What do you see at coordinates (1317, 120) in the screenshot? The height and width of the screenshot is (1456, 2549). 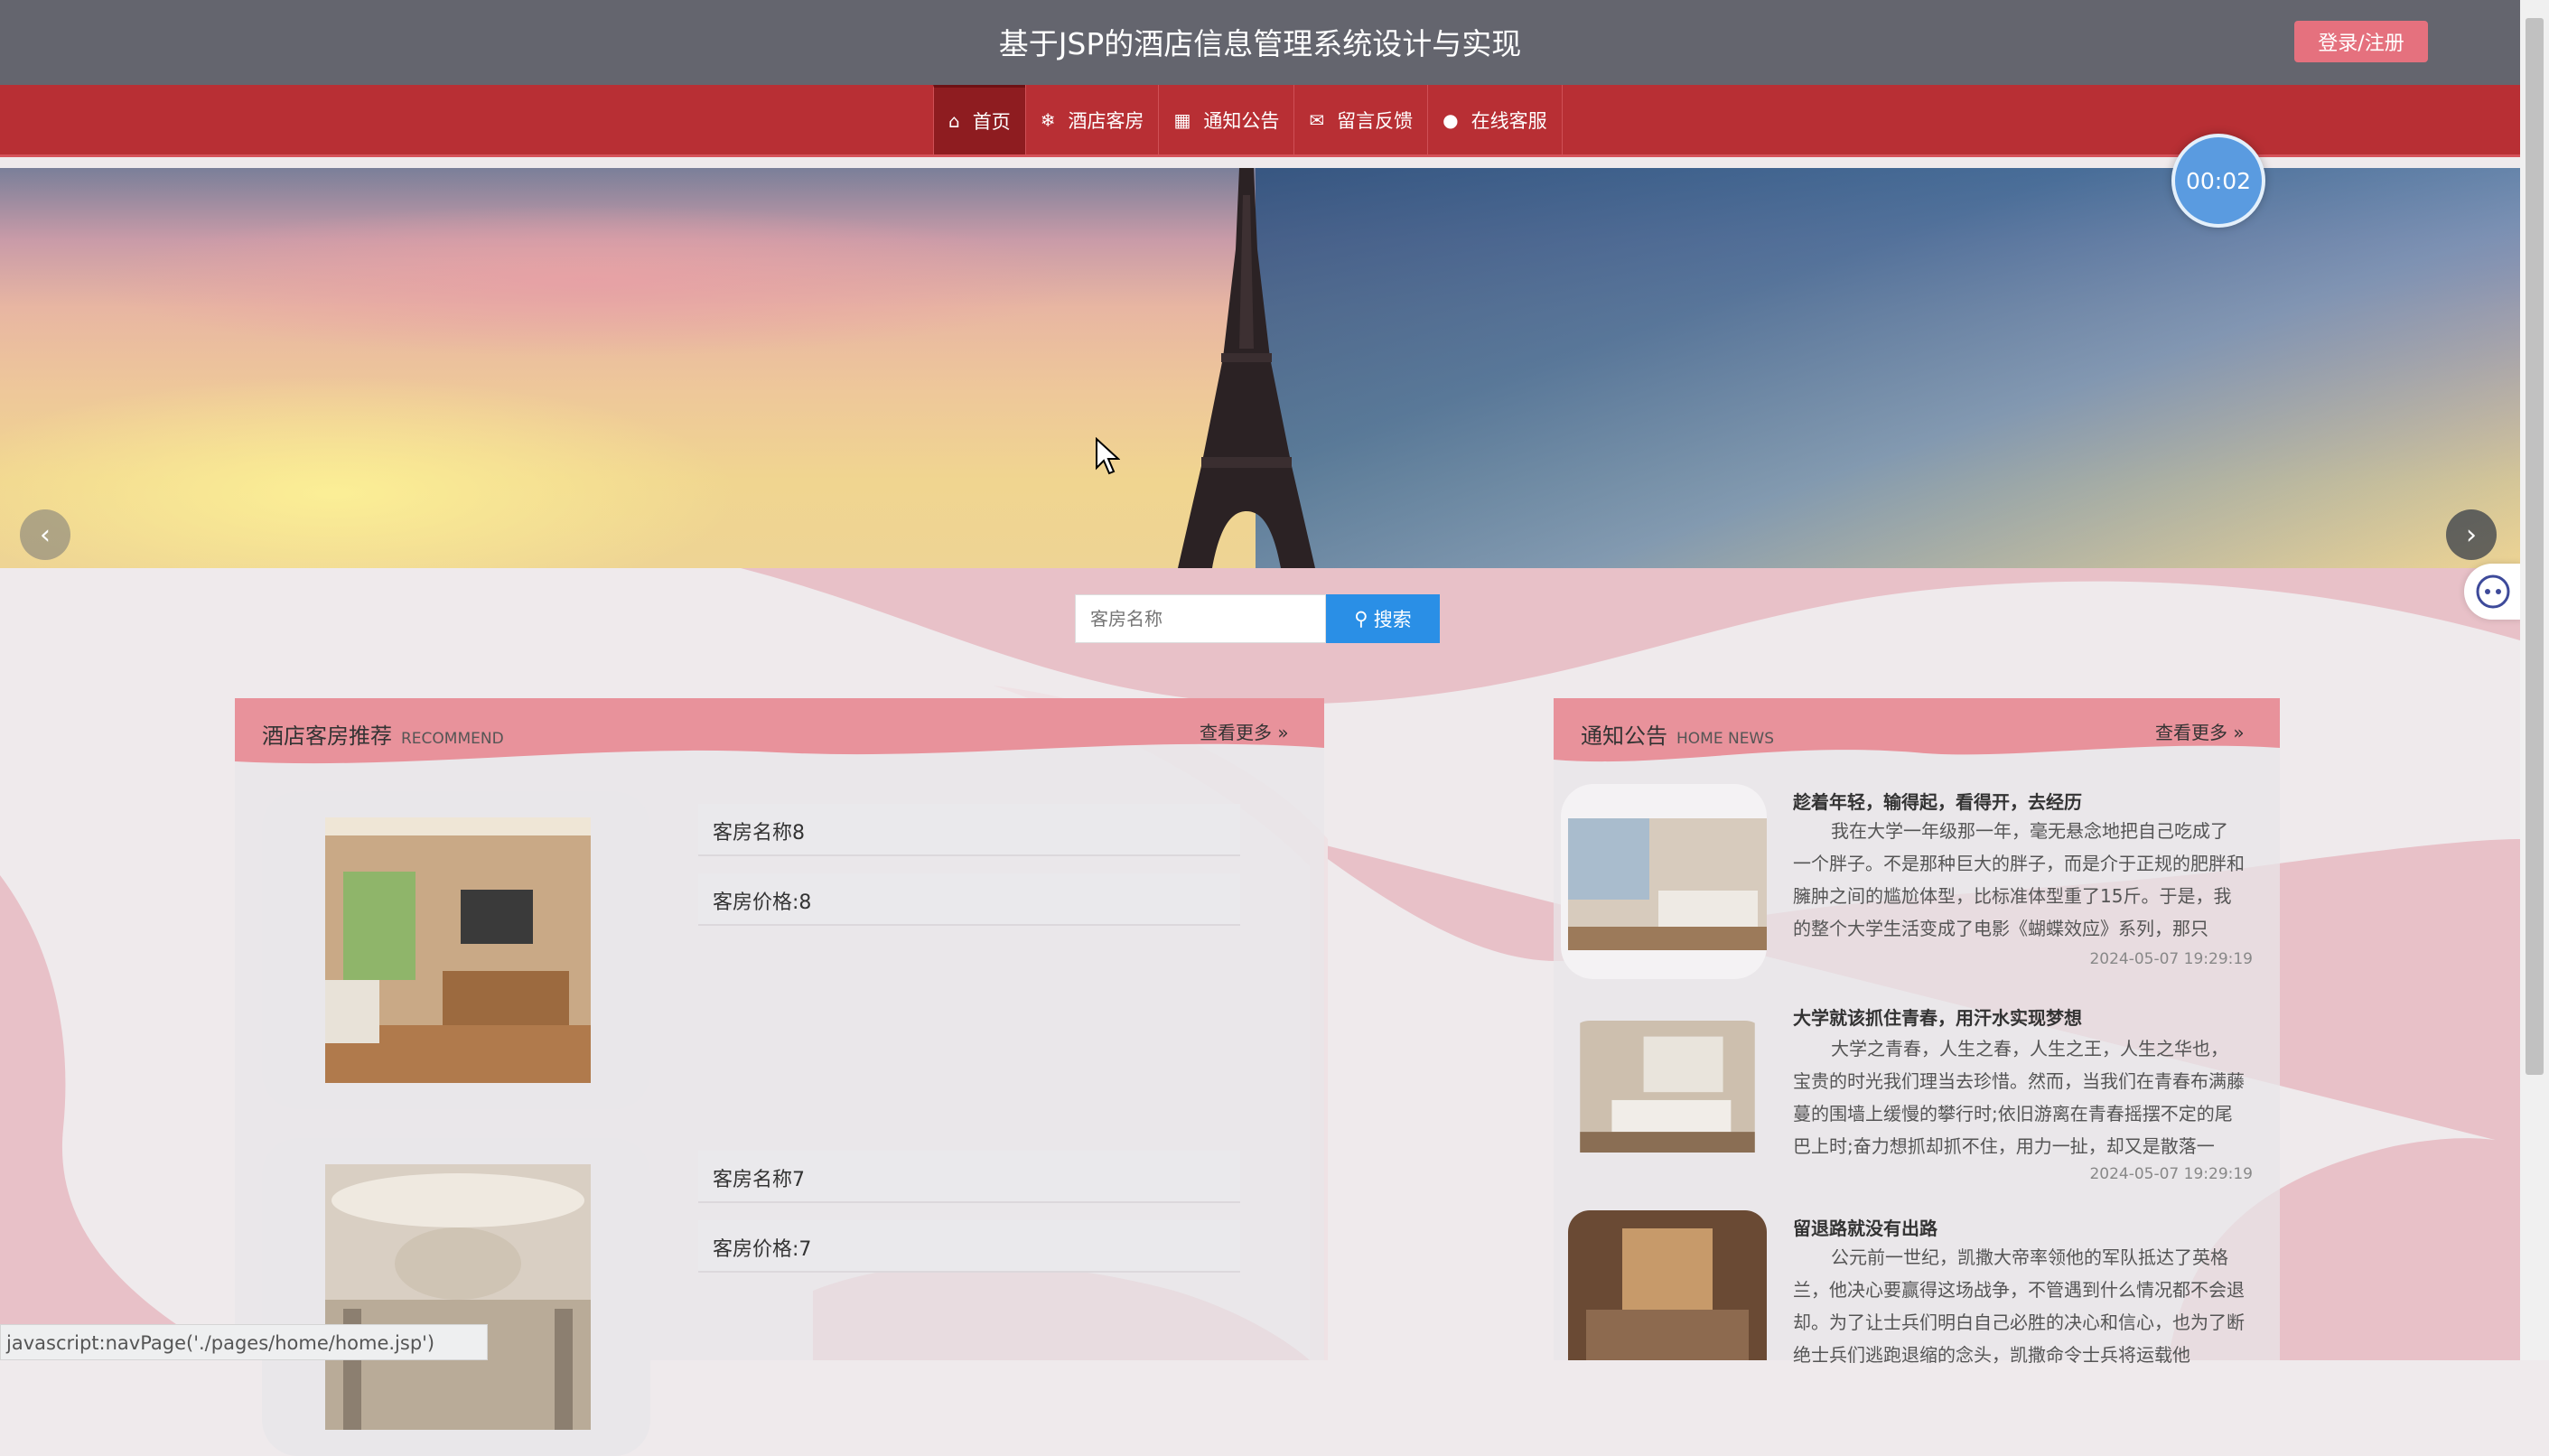 I see `mail-icon: ✉` at bounding box center [1317, 120].